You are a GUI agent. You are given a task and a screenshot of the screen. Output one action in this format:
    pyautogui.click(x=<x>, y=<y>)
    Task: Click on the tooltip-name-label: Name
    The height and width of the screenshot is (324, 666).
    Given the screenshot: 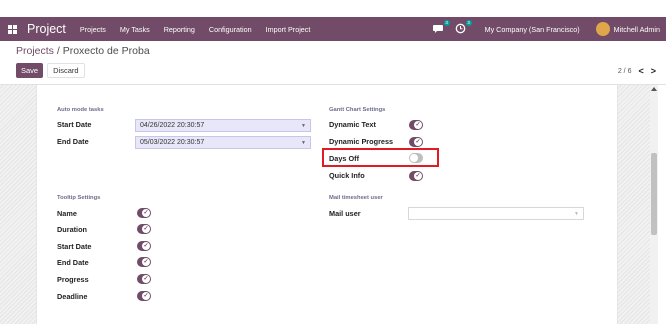 What is the action you would take?
    pyautogui.click(x=67, y=213)
    